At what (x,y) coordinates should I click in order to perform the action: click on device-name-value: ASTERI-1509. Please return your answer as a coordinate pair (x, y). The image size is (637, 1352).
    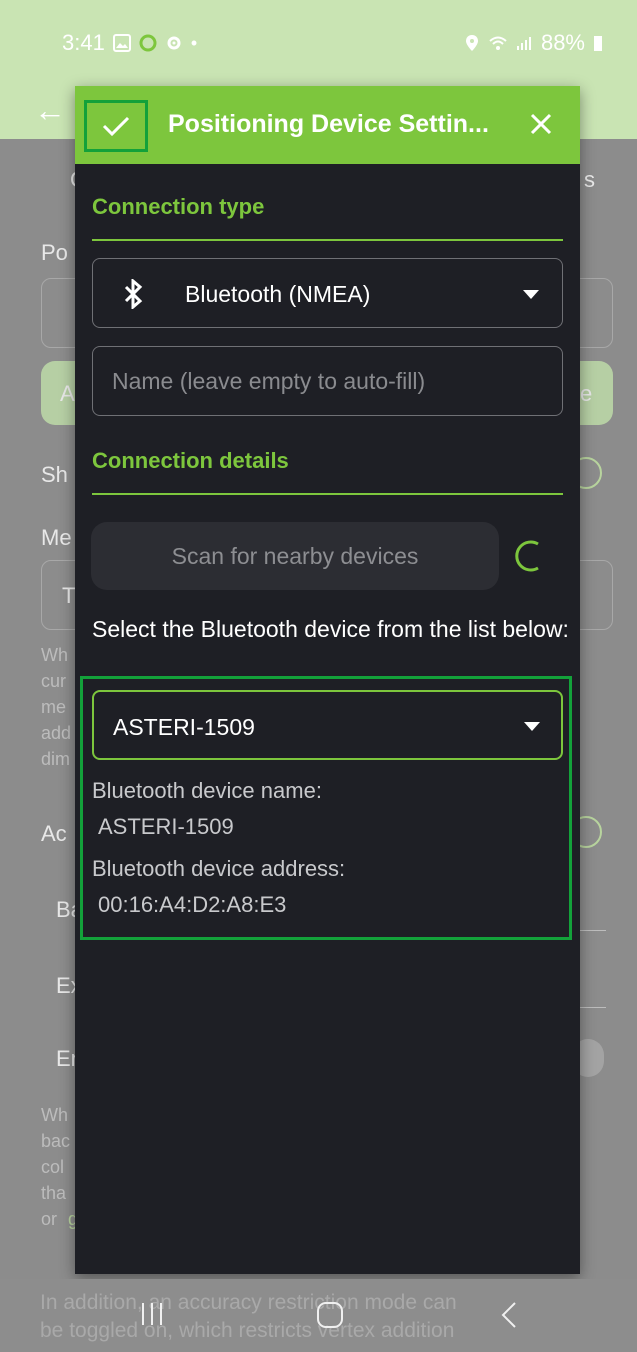
    Looking at the image, I should click on (166, 826).